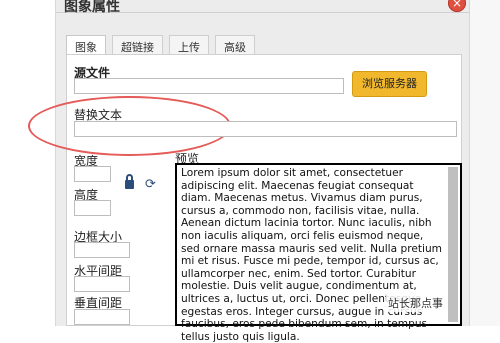 Image resolution: width=500 pixels, height=343 pixels. I want to click on background-right, so click(485, 163).